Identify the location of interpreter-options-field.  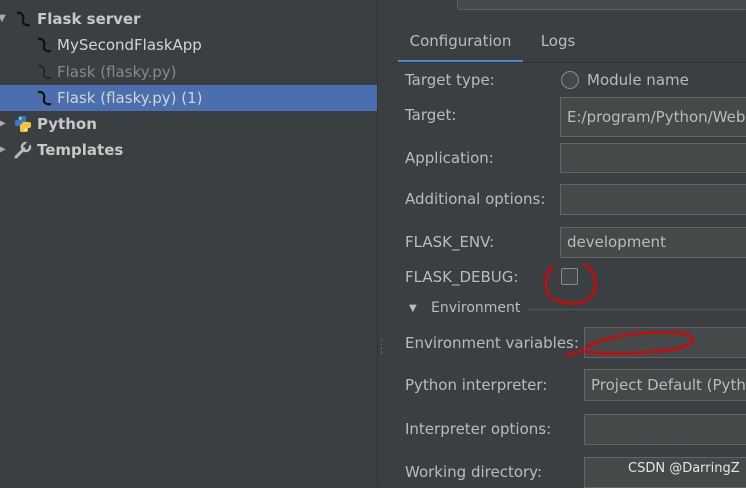
(665, 429).